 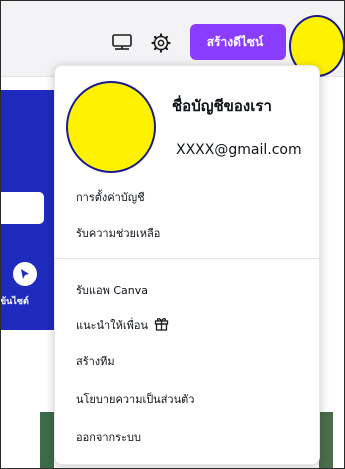 I want to click on menu-item-label: สร้างทีม, so click(x=95, y=361).